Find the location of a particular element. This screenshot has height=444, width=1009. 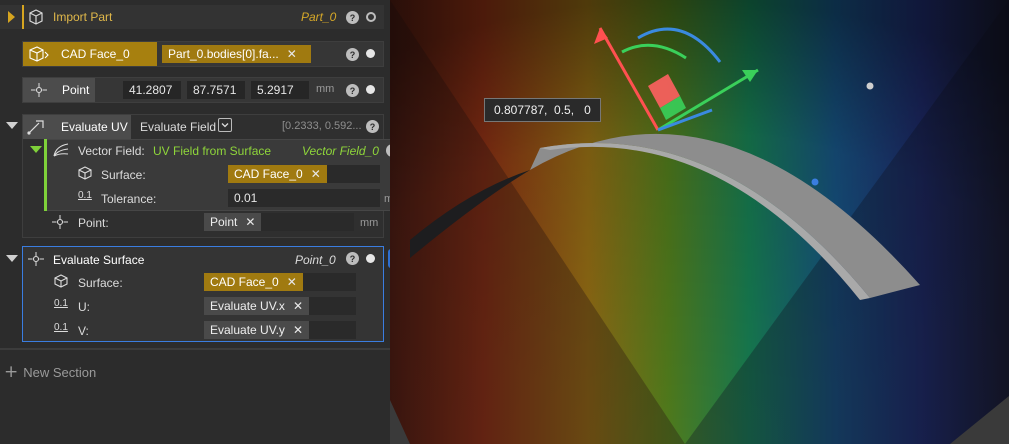

v-chip: Evaluate UV.y ✕ is located at coordinates (256, 330).